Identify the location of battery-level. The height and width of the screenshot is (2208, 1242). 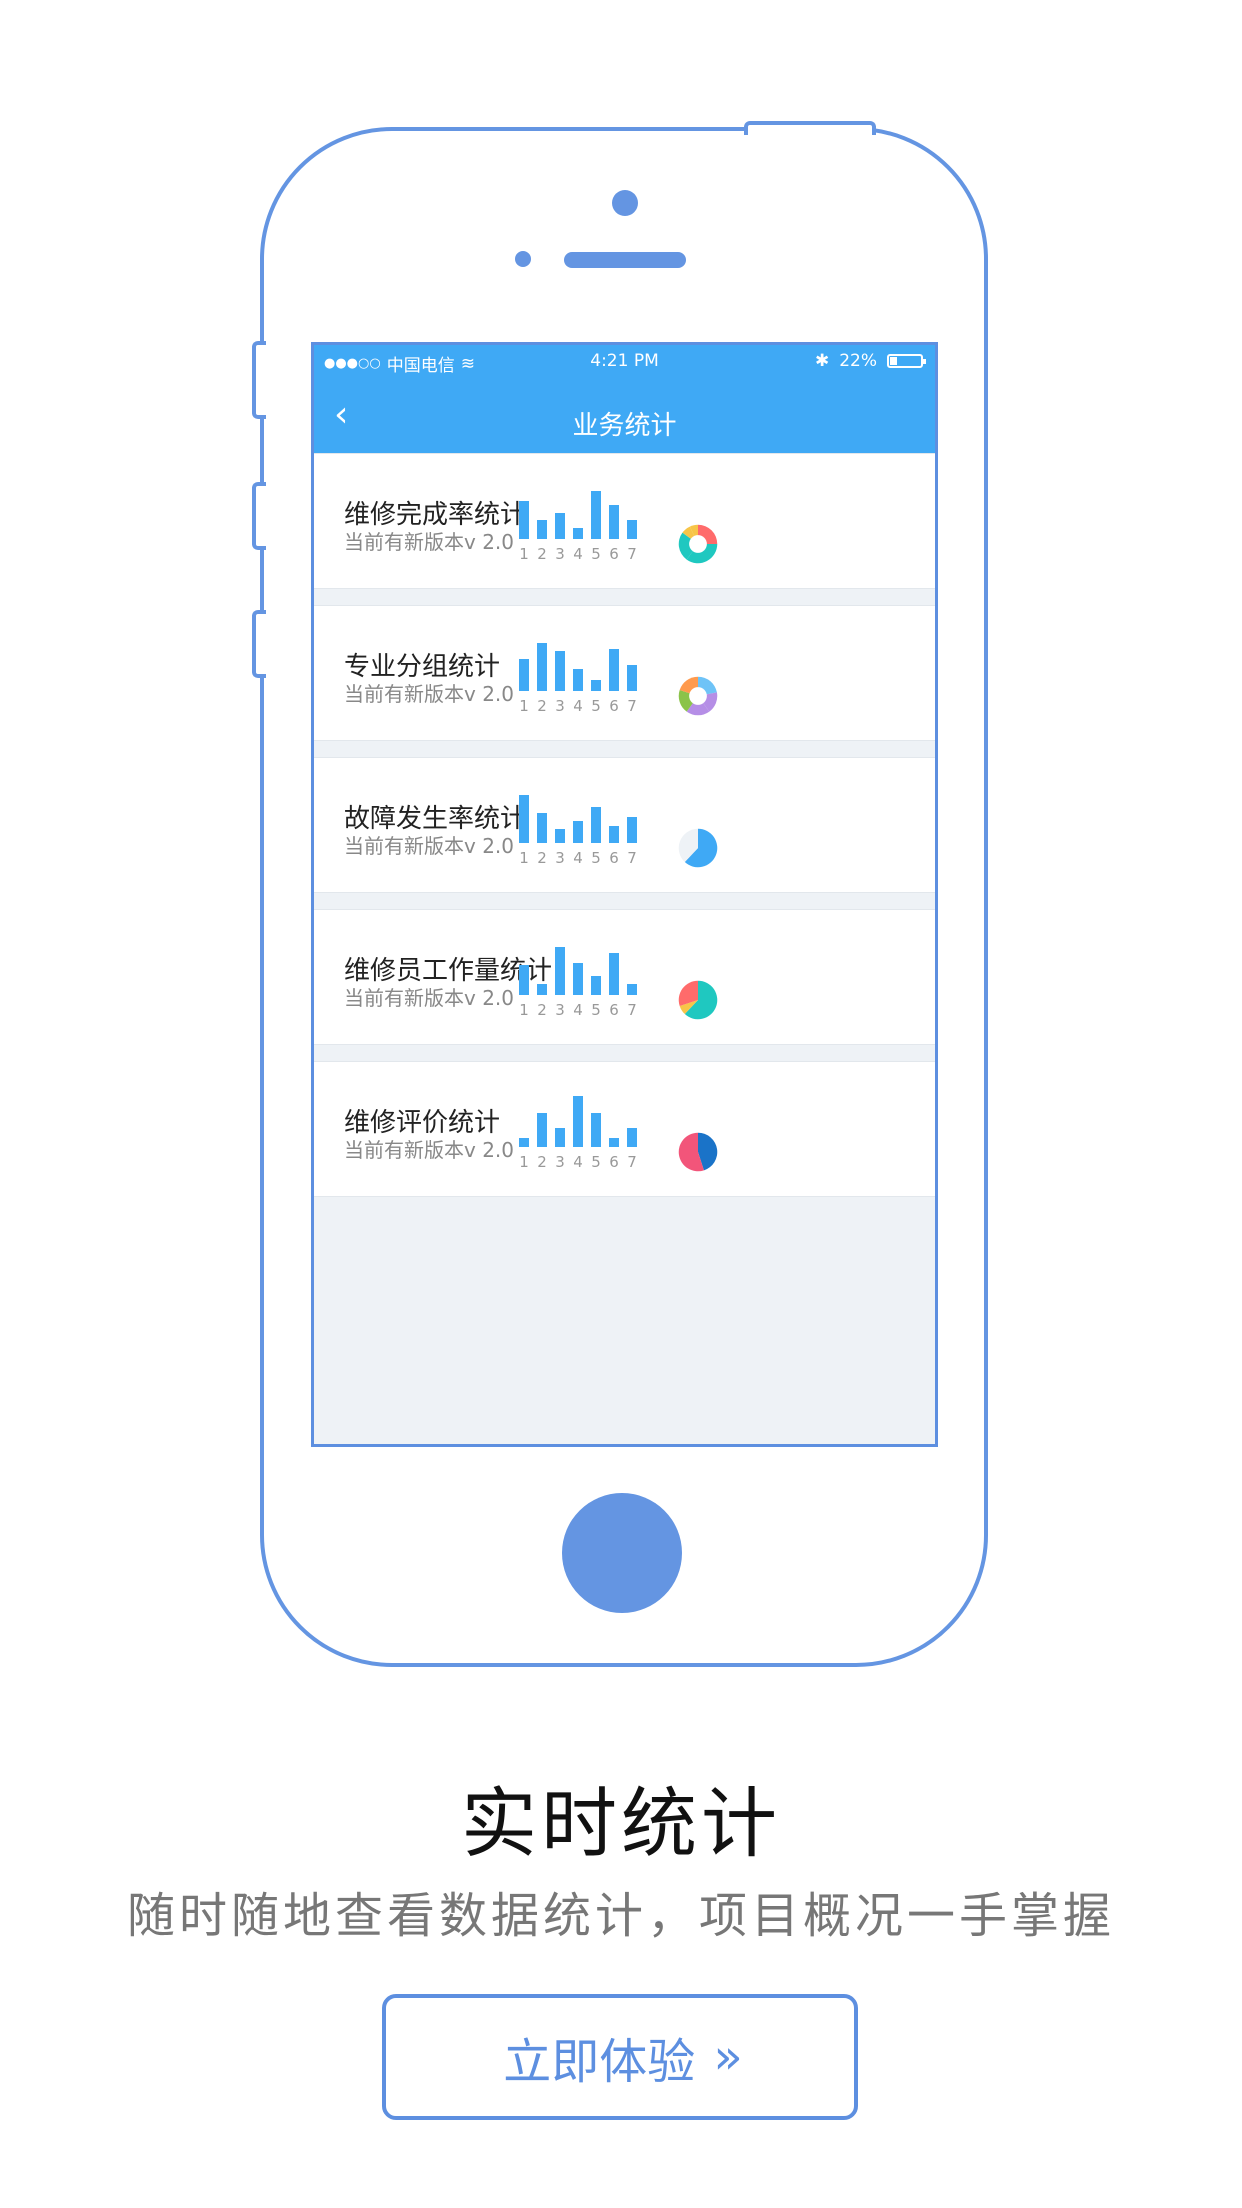
(893, 361).